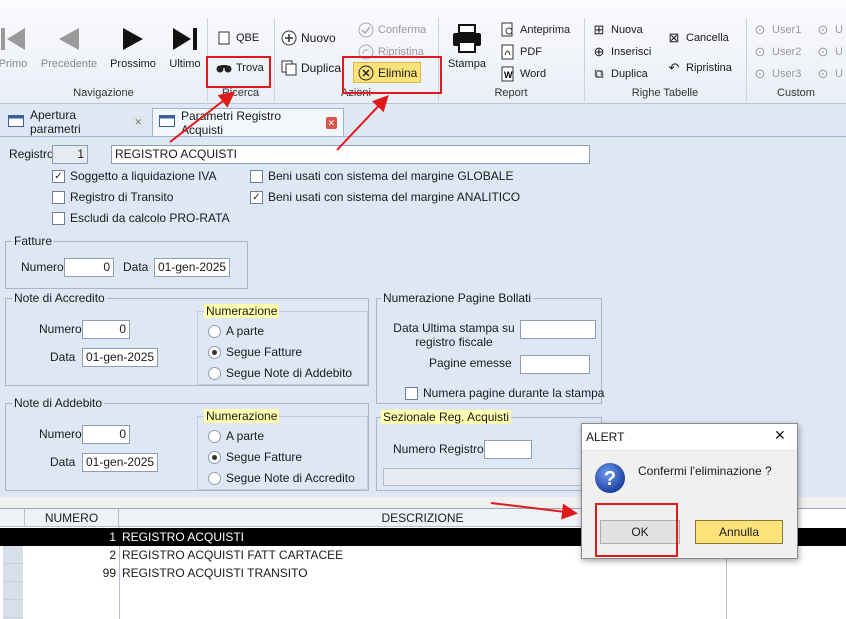 This screenshot has height=619, width=846. Describe the element at coordinates (311, 68) in the screenshot. I see `duplicate-button: Duplica` at that location.